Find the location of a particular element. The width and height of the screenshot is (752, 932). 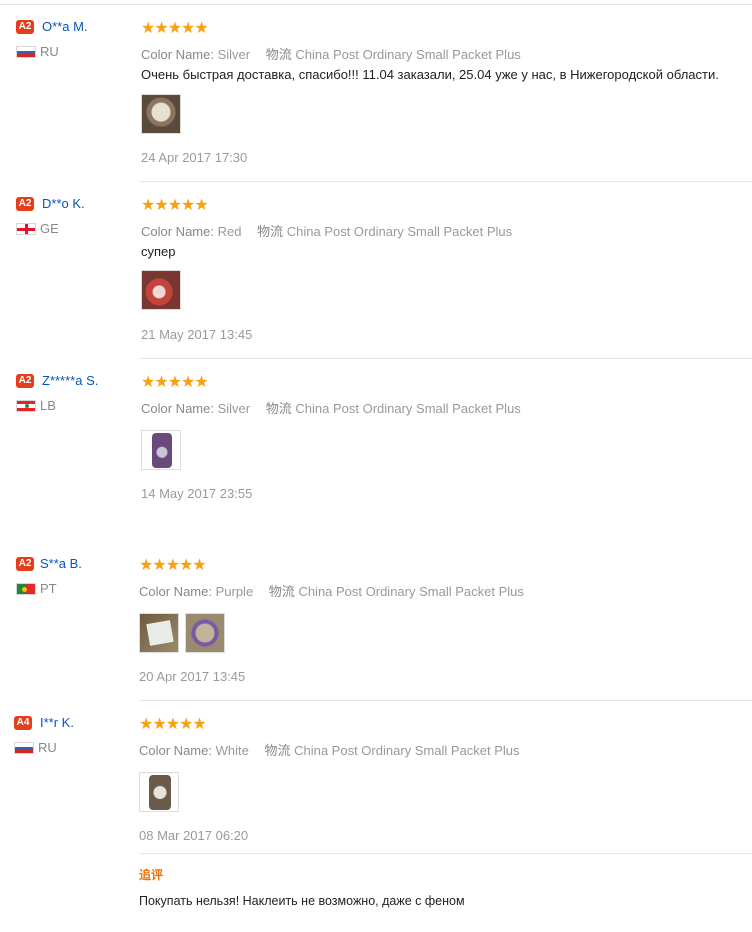

review-date: 21 May 2017 13:45 is located at coordinates (197, 334).